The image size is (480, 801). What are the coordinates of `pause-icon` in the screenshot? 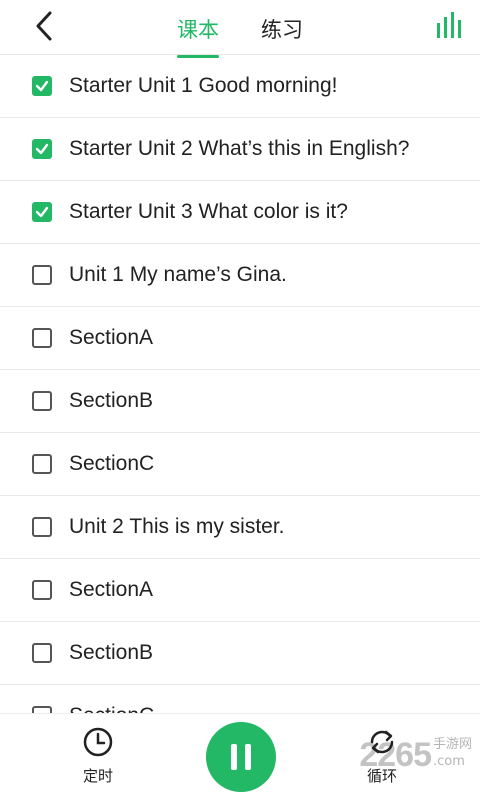 It's located at (241, 757).